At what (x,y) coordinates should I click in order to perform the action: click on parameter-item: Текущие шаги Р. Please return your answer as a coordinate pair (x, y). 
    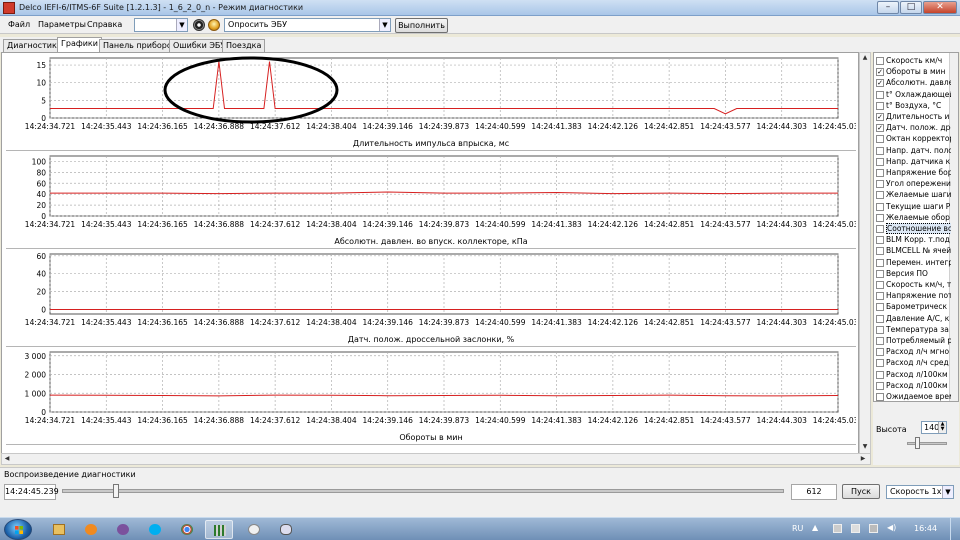
    Looking at the image, I should click on (913, 206).